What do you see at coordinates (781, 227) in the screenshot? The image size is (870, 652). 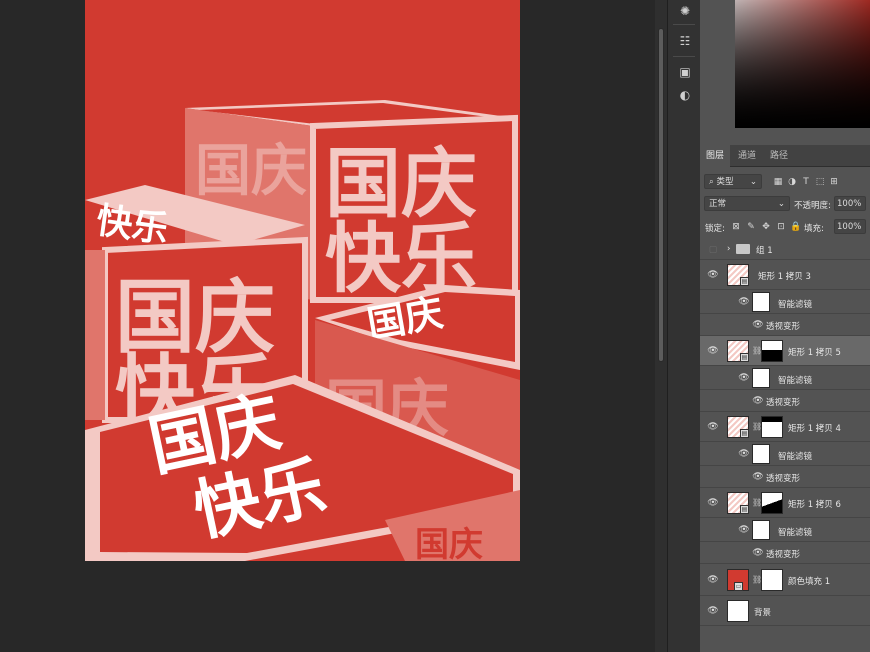 I see `lock-artboard-icon: ⊡` at bounding box center [781, 227].